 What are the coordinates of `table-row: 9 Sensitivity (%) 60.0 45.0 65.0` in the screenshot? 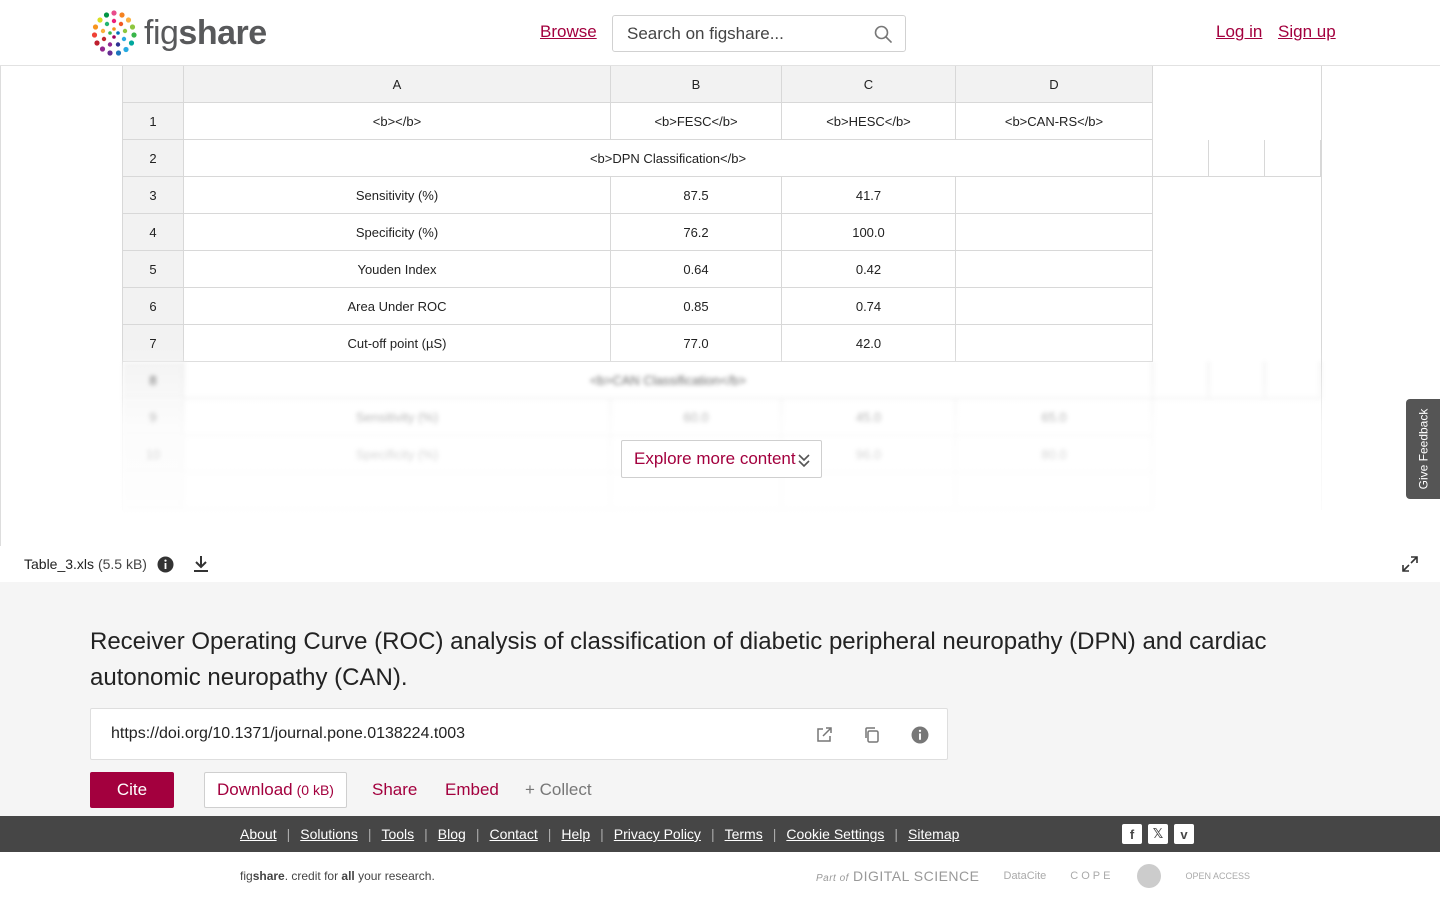 It's located at (722, 417).